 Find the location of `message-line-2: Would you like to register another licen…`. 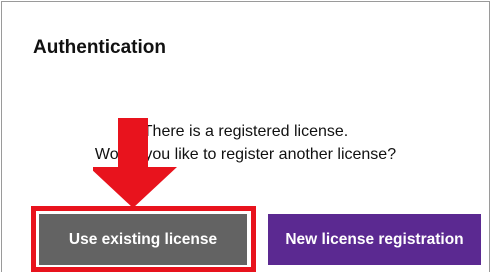

message-line-2: Would you like to register another licen… is located at coordinates (245, 154).